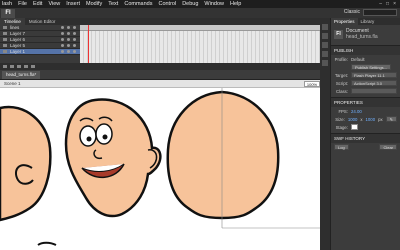  What do you see at coordinates (354, 127) in the screenshot?
I see `stage-color-swatch` at bounding box center [354, 127].